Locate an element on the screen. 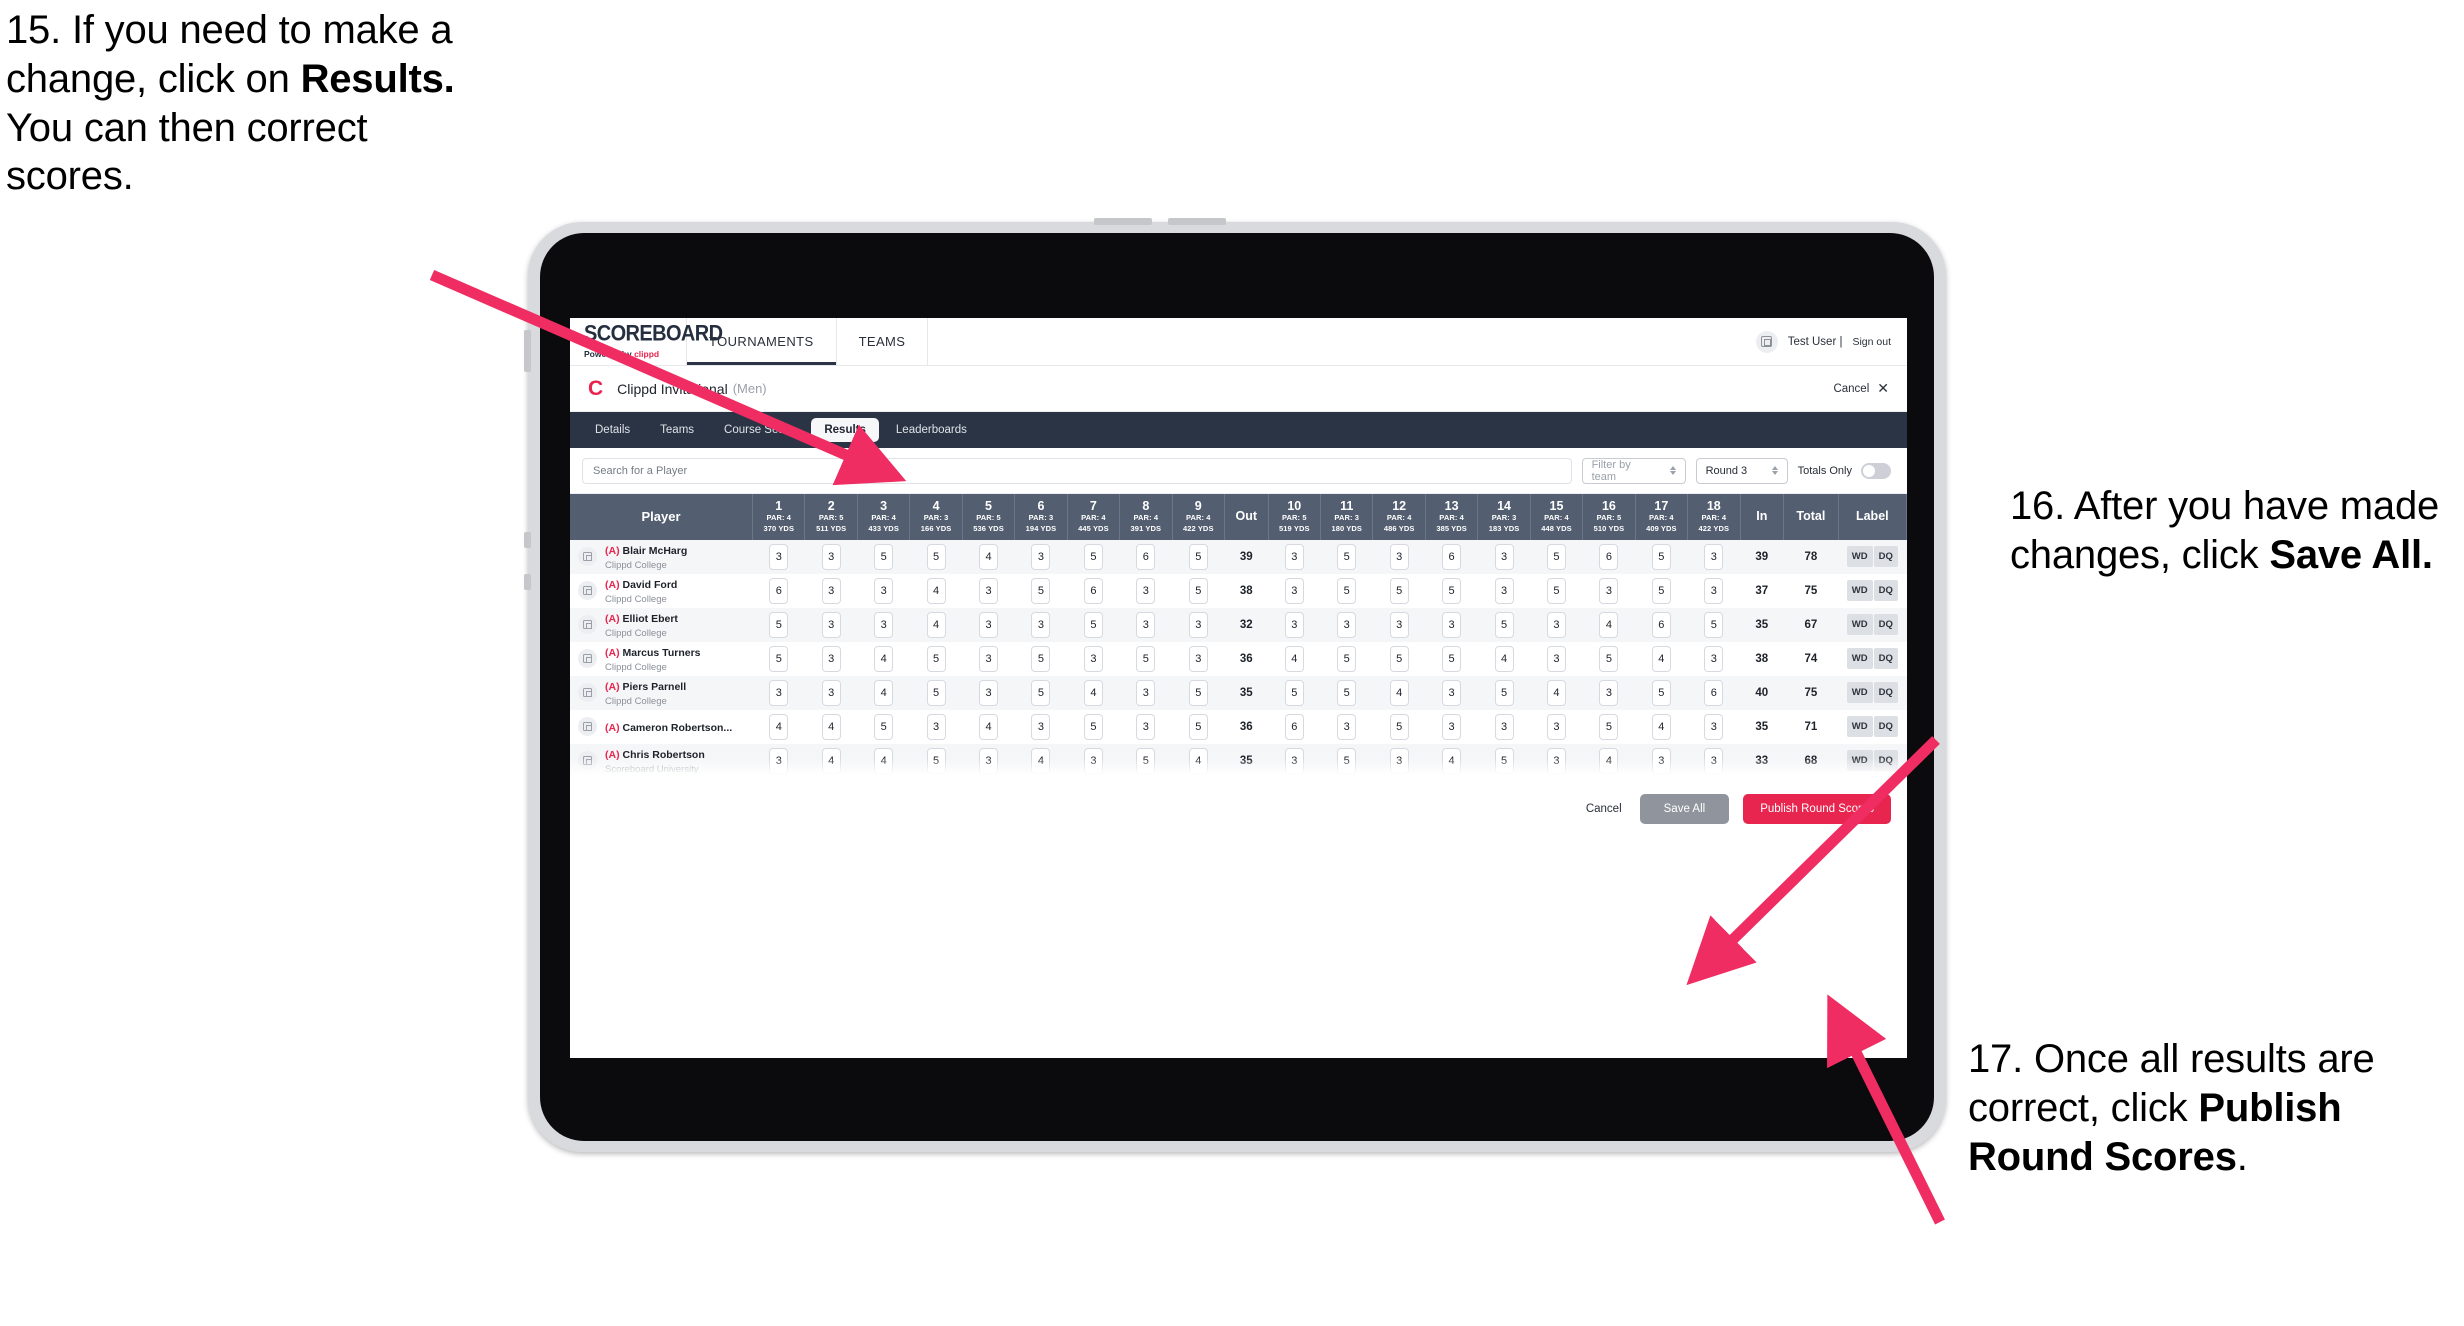 Image resolution: width=2464 pixels, height=1326 pixels. score-cell-hole-12: 3 is located at coordinates (1399, 557).